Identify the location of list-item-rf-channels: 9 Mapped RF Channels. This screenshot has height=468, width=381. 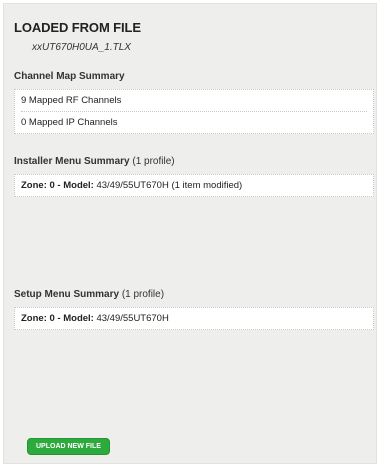
(71, 100).